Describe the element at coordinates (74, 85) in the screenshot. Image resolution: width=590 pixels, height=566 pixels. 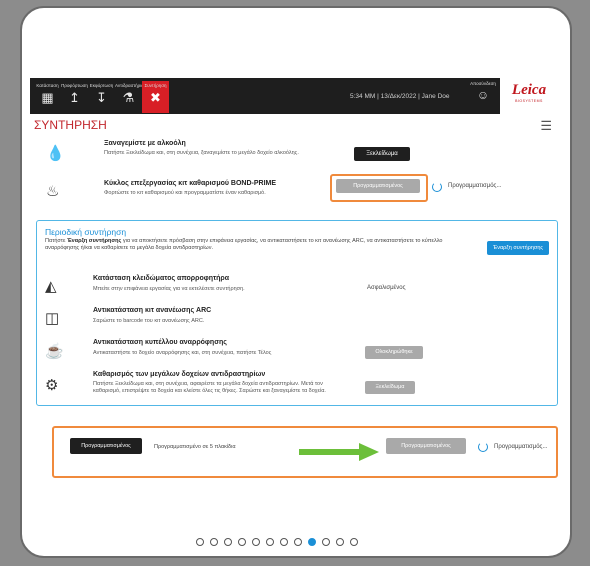
I see `tab-preload-label: Προφόρτωση` at that location.